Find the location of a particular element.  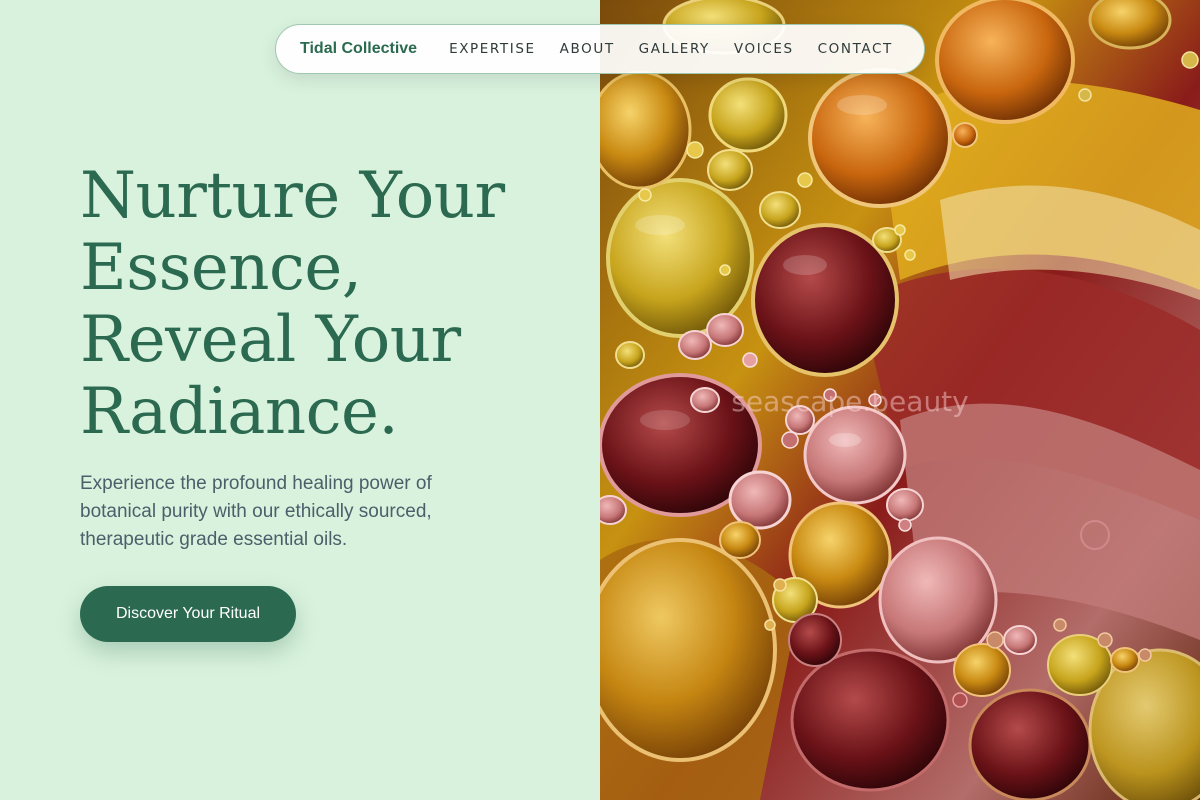

brand-logo-link: Tidal Collective is located at coordinates (358, 49).